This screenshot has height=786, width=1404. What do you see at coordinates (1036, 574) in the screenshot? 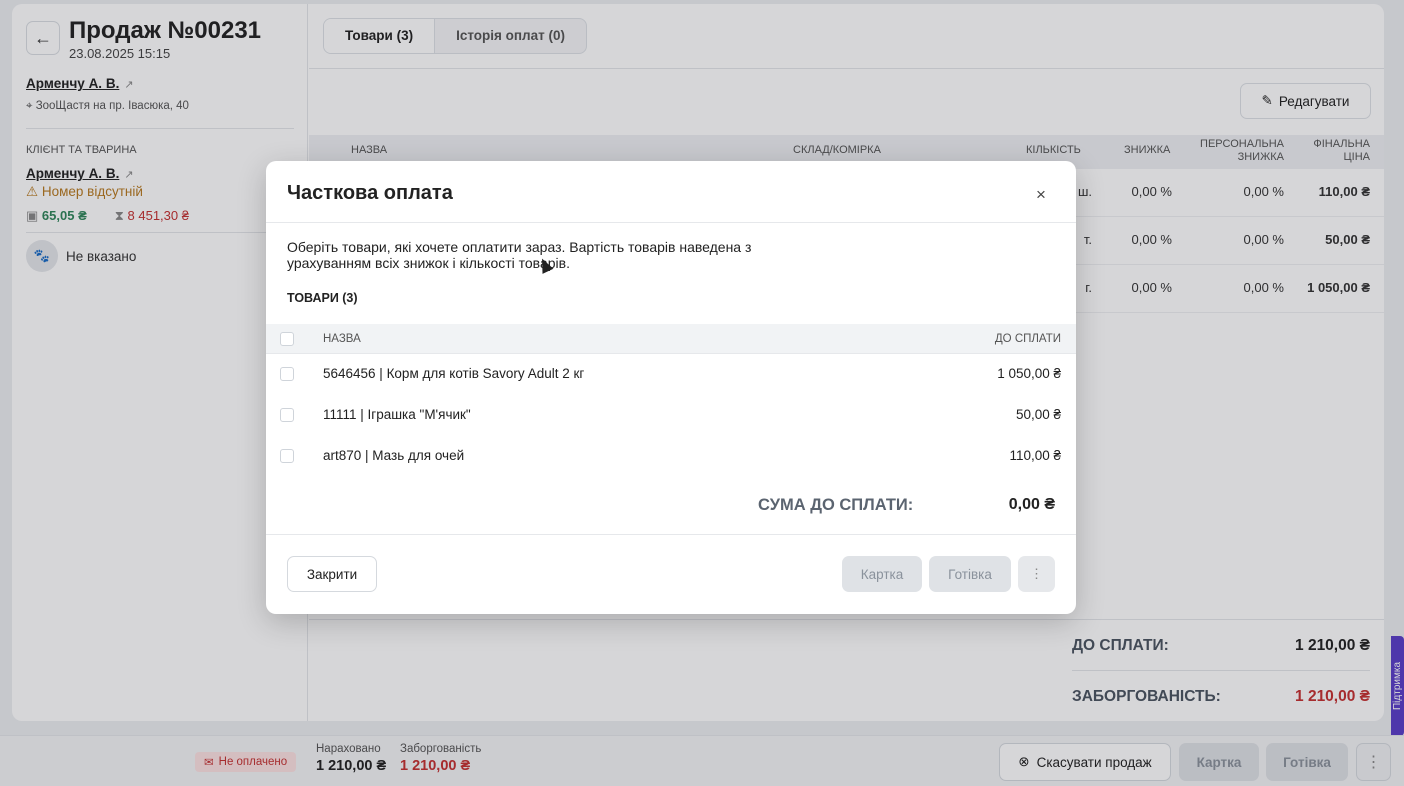
I see `modal-more-button: ⋮` at bounding box center [1036, 574].